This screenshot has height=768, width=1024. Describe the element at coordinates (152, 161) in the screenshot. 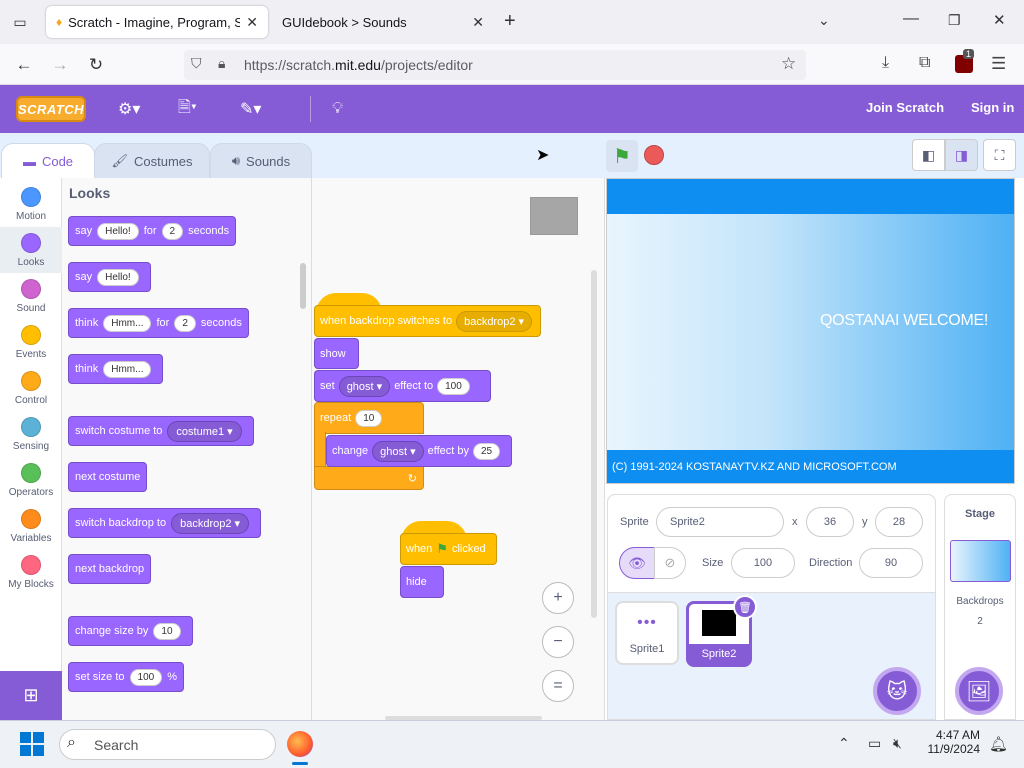

I see `tab-costumes: 🖌︎ Costumes` at that location.